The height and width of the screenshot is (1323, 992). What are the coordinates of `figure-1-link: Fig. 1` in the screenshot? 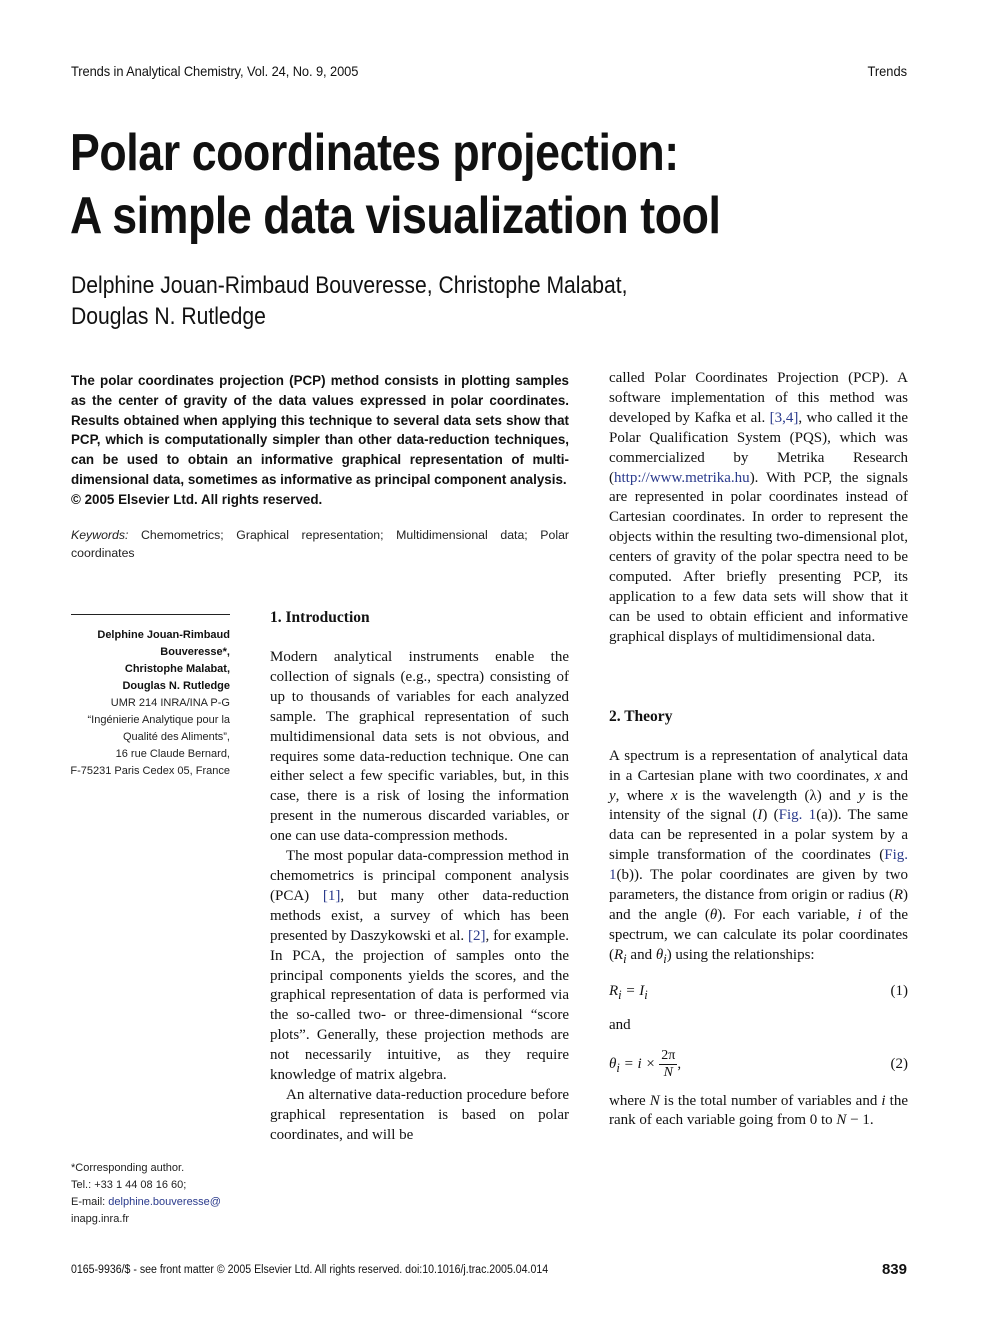 It's located at (798, 815).